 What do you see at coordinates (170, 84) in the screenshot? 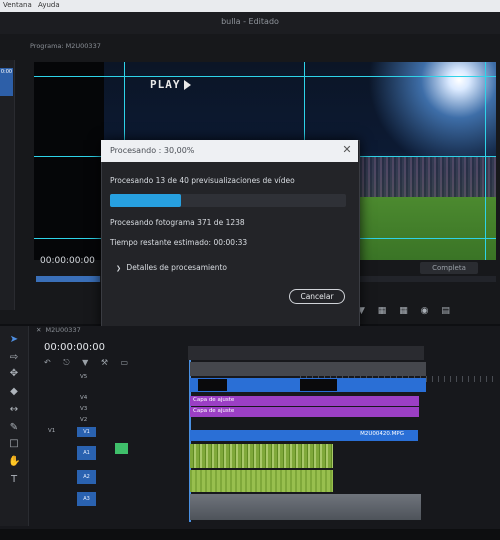
I see `play-overlay-text: PLAY` at bounding box center [170, 84].